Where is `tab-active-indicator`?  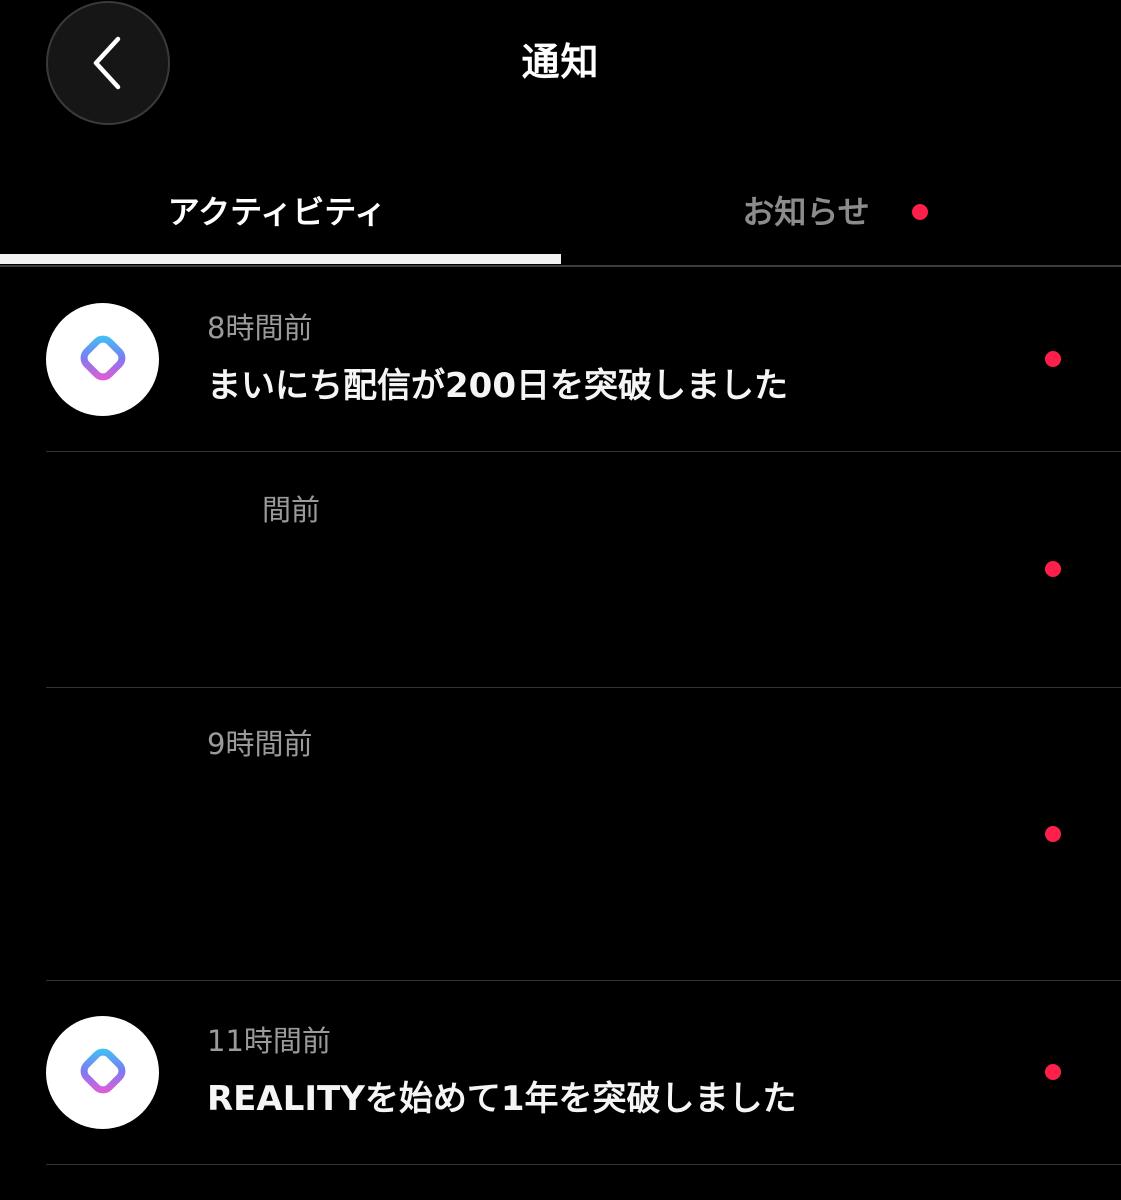
tab-active-indicator is located at coordinates (280, 259).